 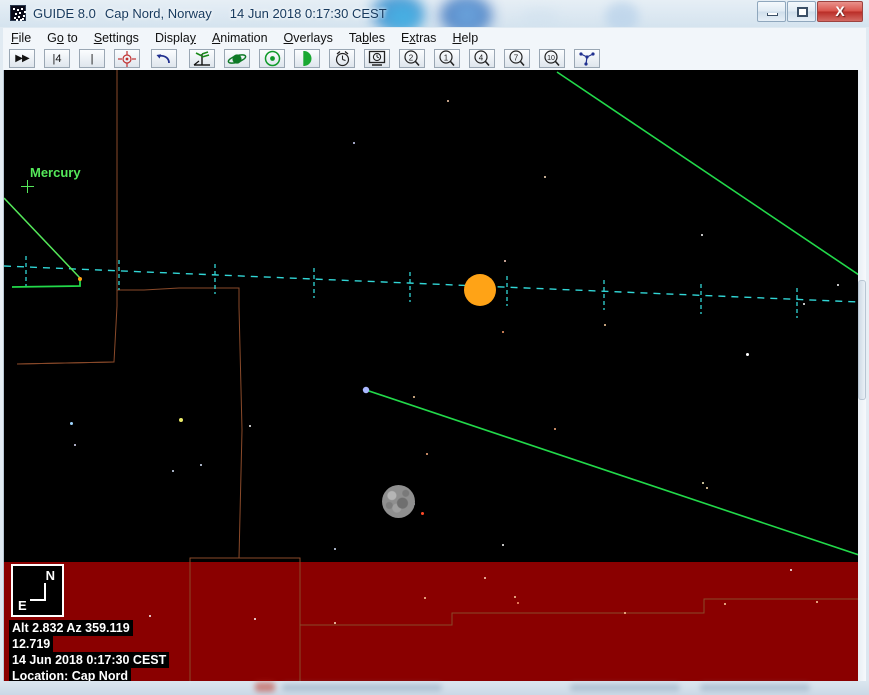 I want to click on mercury-label: Mercury, so click(x=55, y=172).